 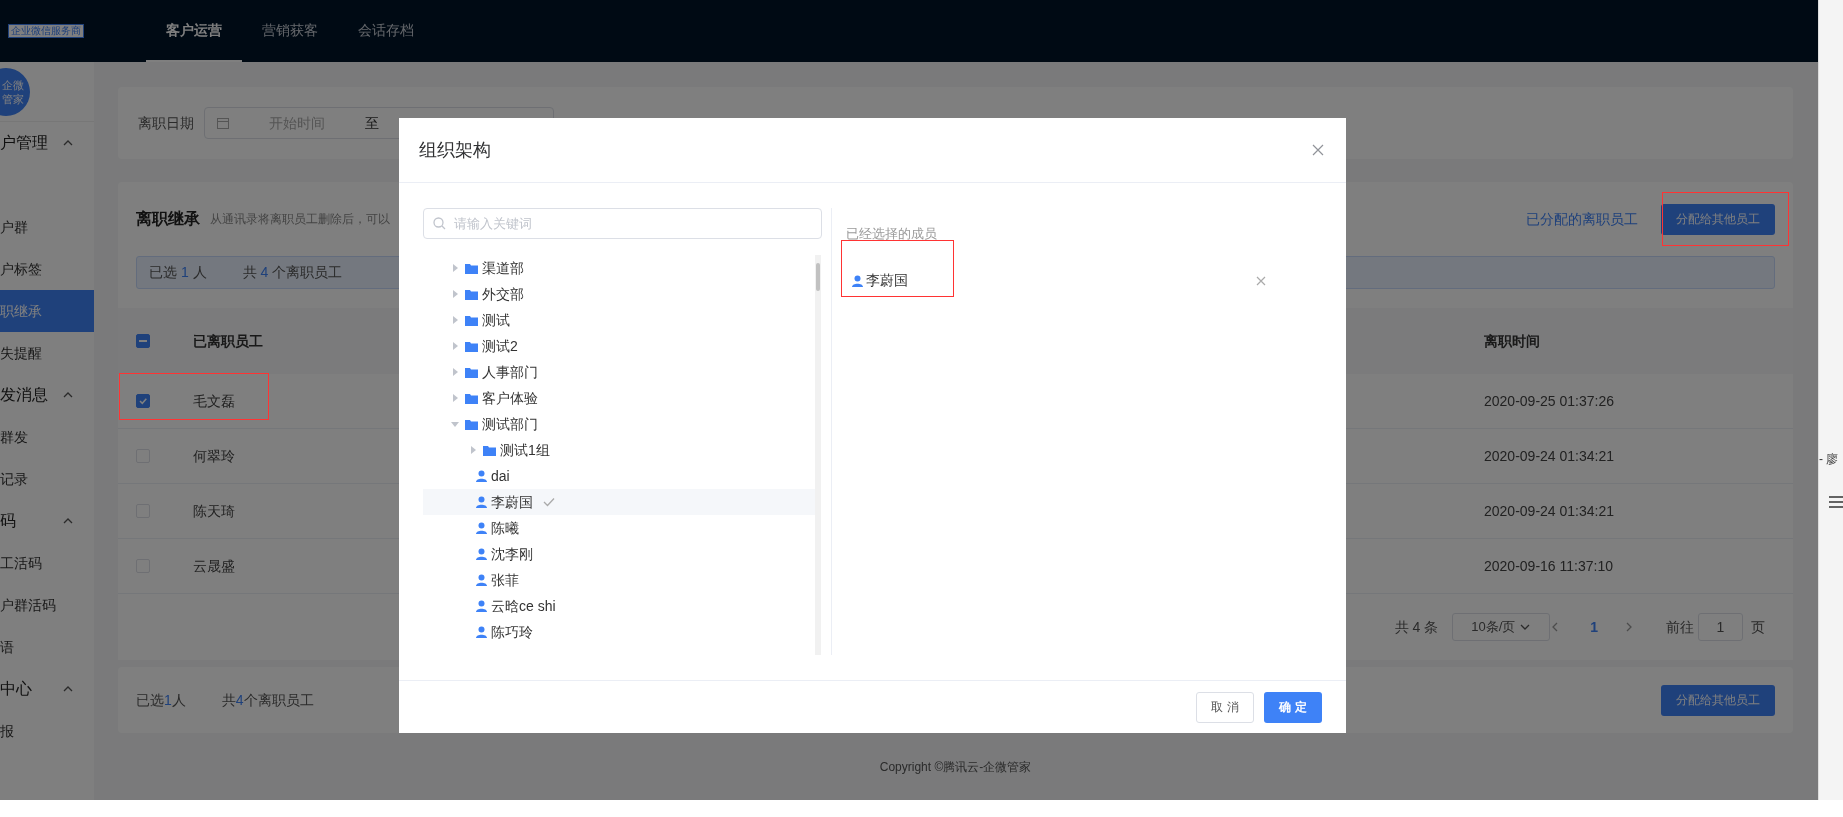 What do you see at coordinates (47, 563) in the screenshot?
I see `sidebar-item: 工活码` at bounding box center [47, 563].